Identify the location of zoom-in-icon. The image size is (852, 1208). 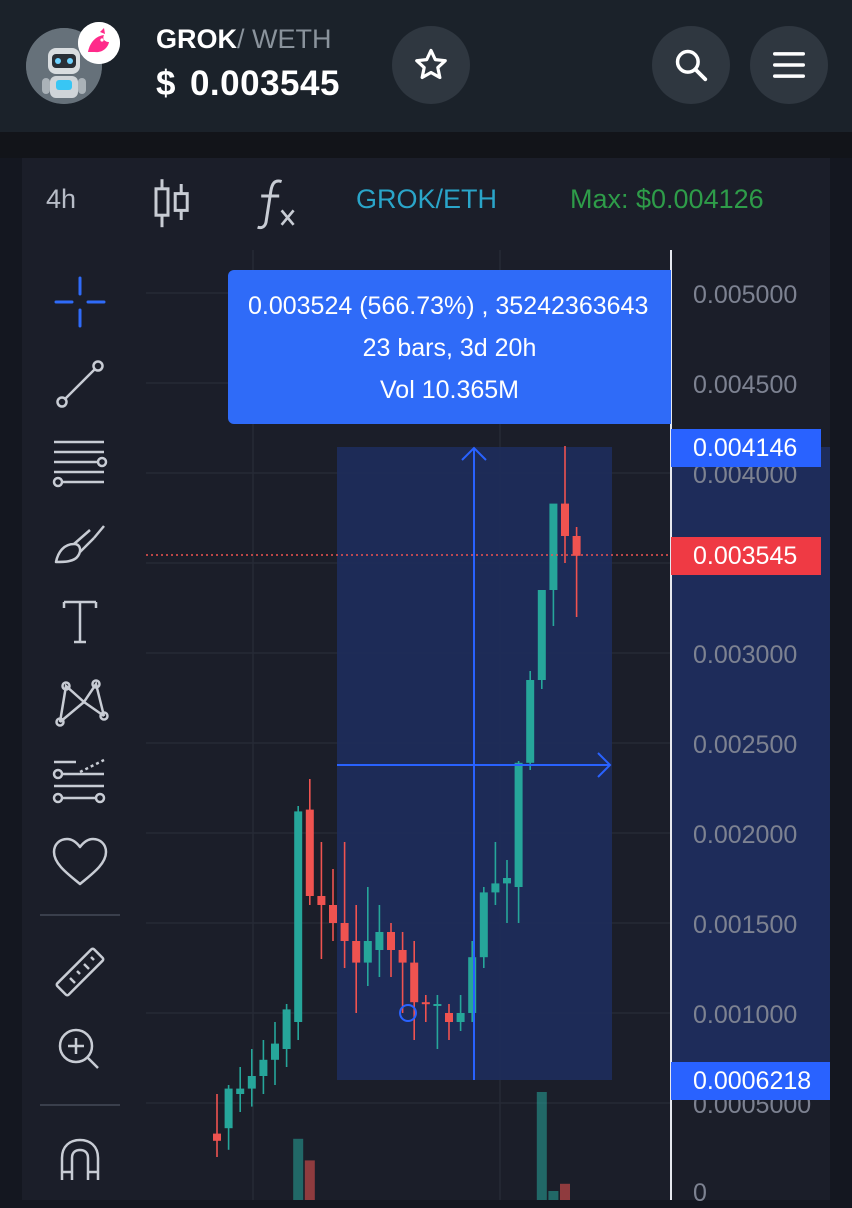
(78, 1048).